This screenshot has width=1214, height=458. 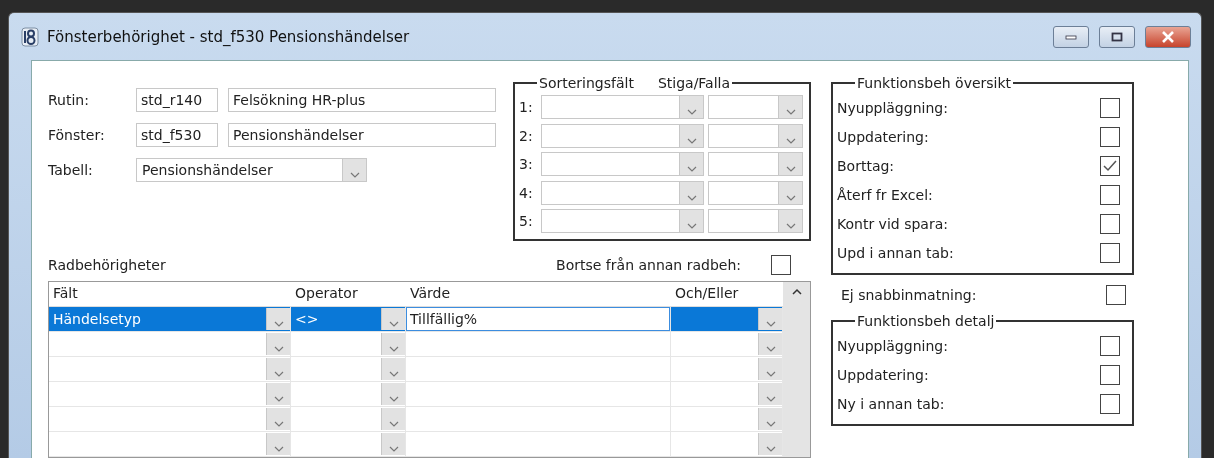 I want to click on checkbox-label: Ej snabbinmatning:, so click(x=909, y=295).